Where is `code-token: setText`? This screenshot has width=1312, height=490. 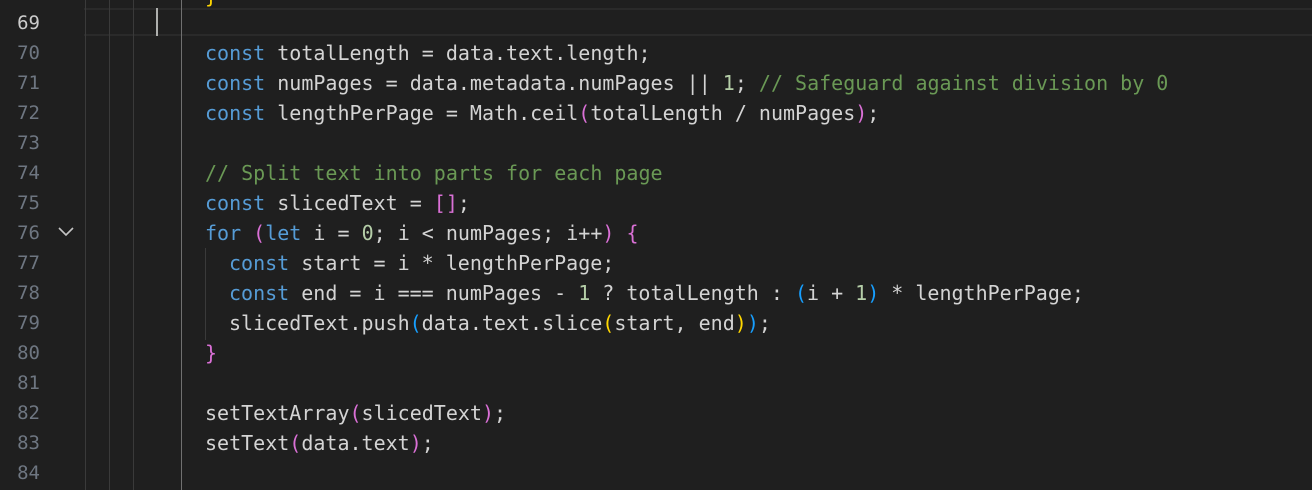 code-token: setText is located at coordinates (247, 443).